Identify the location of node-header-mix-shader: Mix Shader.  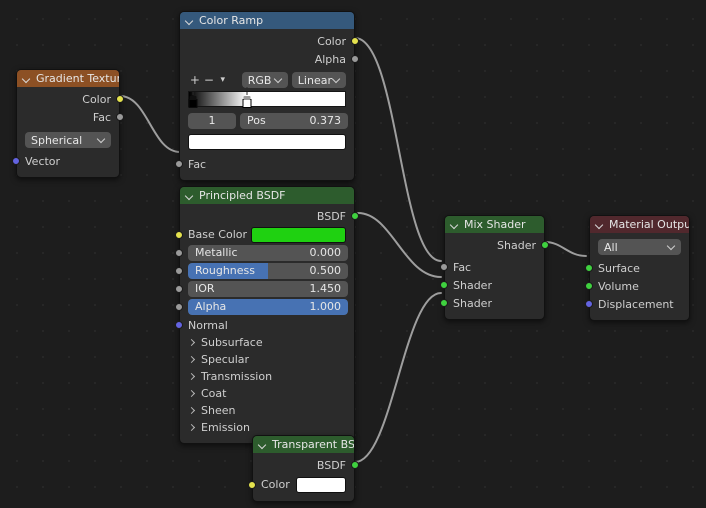
(494, 224).